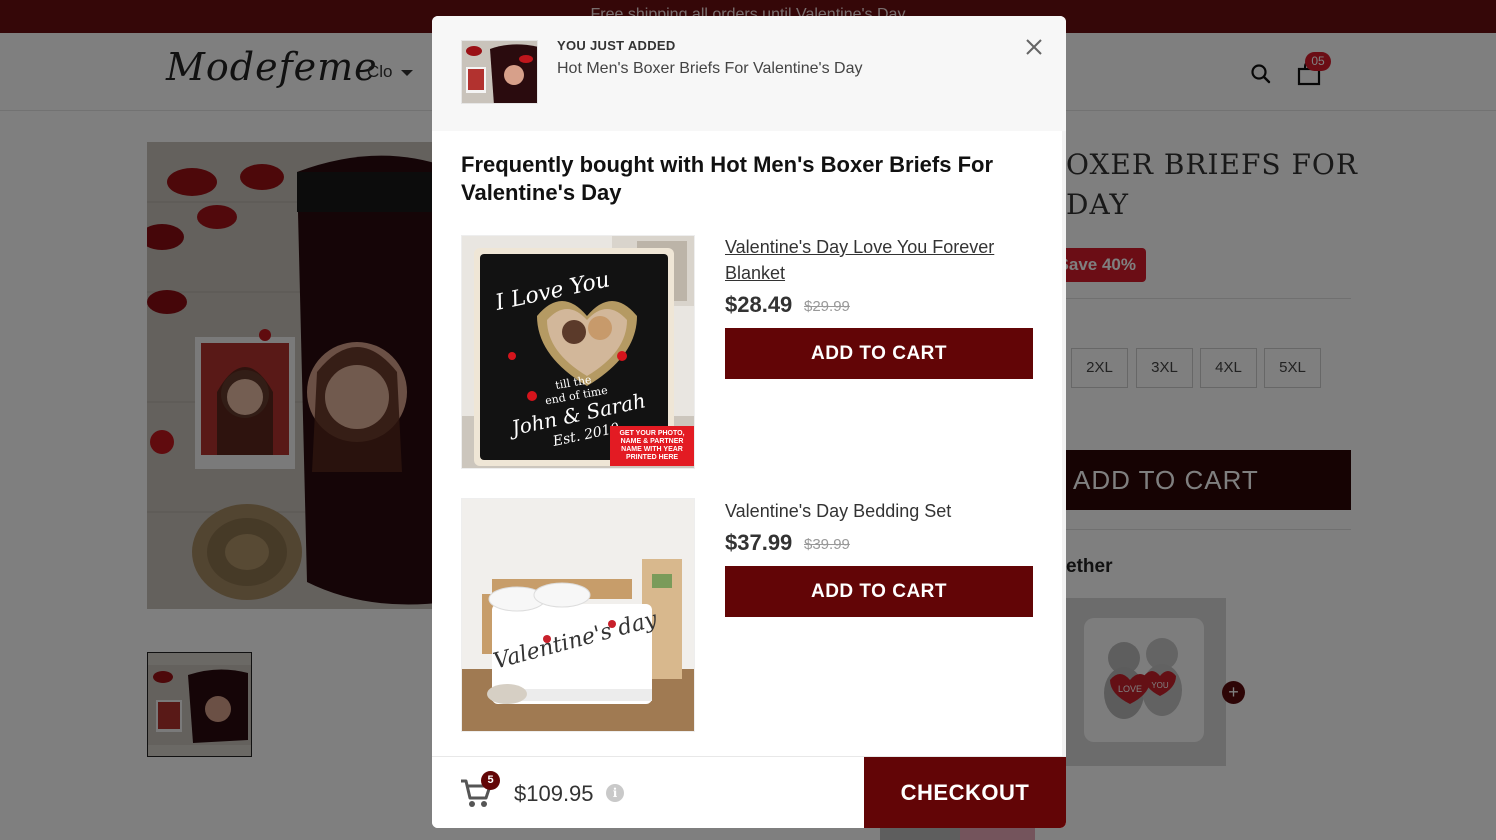 The image size is (1496, 840). I want to click on bedding-old-price: $39.99, so click(827, 544).